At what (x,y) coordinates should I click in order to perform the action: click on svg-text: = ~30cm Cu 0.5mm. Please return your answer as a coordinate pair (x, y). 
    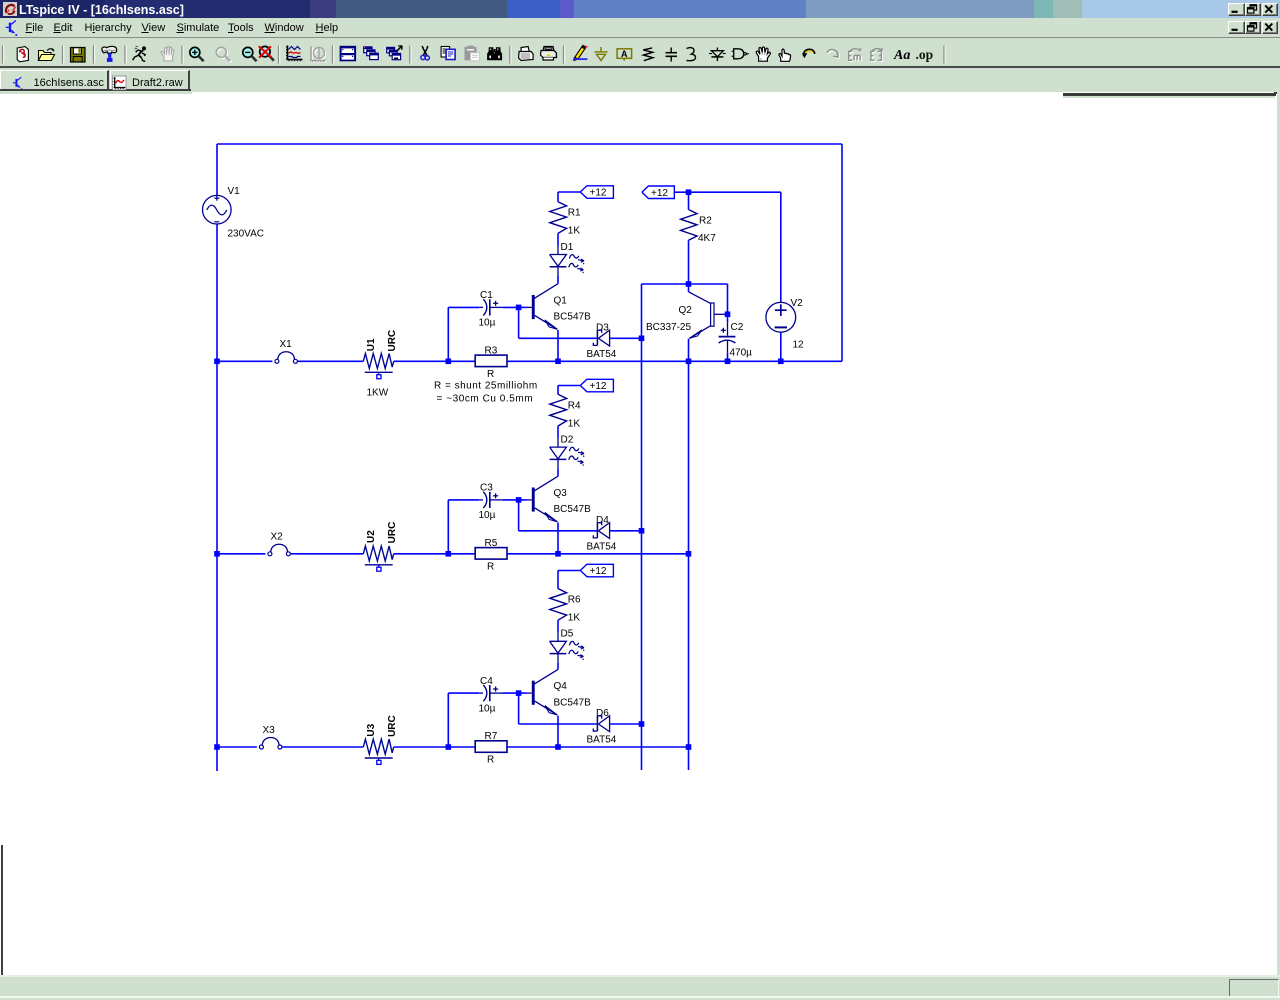
    Looking at the image, I should click on (485, 399).